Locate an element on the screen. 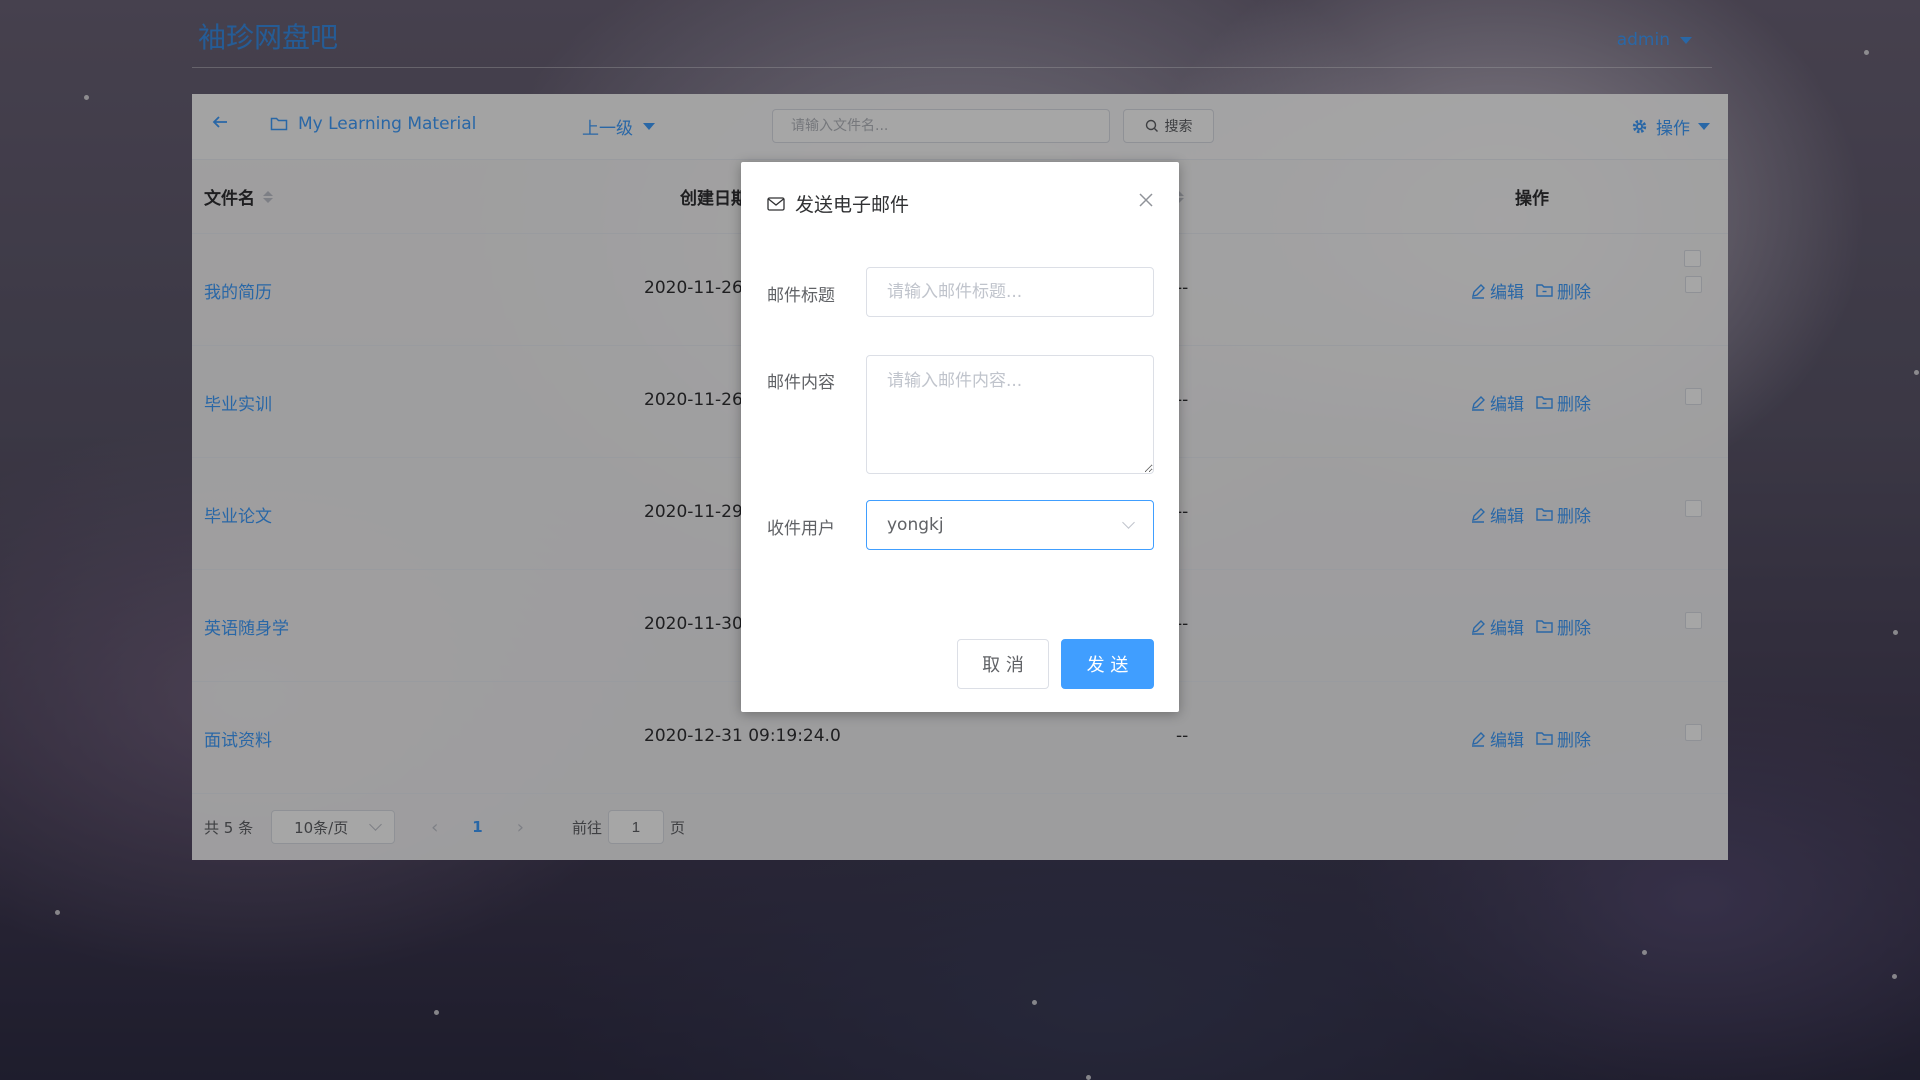  recipient-select: yongkj is located at coordinates (1010, 525).